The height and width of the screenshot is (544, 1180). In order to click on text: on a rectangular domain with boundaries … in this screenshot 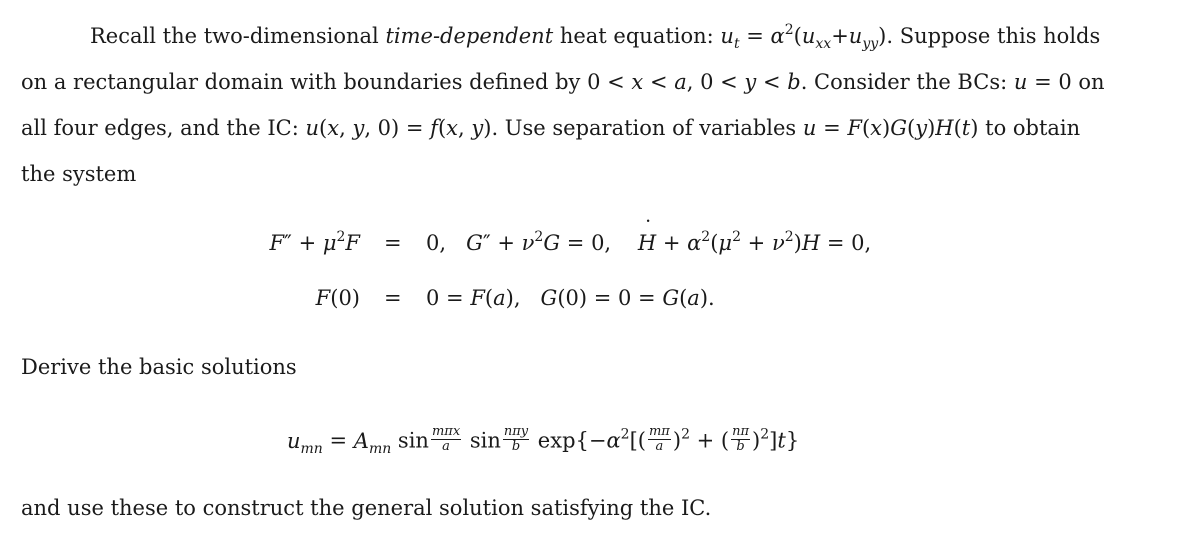, I will do `click(304, 82)`.